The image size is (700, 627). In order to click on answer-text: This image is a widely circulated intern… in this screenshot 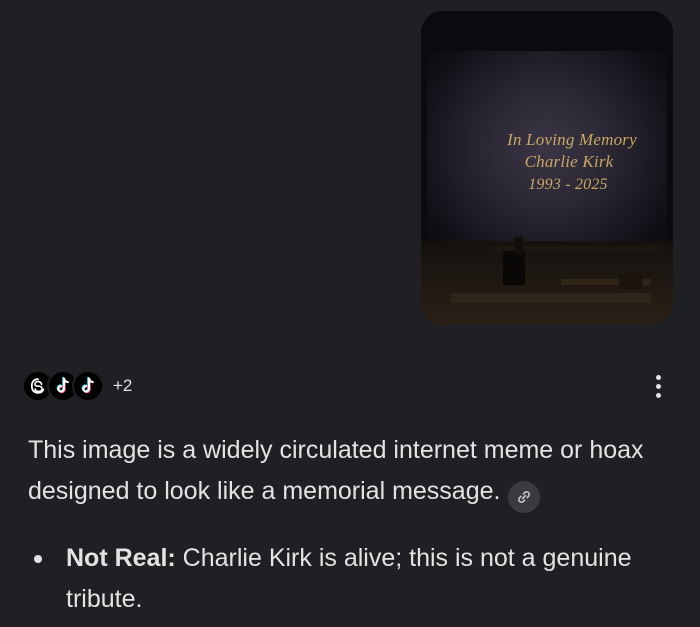, I will do `click(336, 470)`.